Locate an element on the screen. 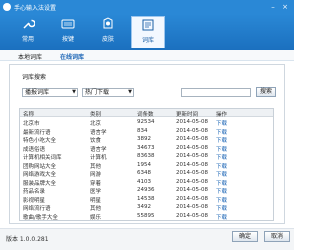 The image size is (320, 250). cell-name: 歌曲/歌手大全 is located at coordinates (40, 217).